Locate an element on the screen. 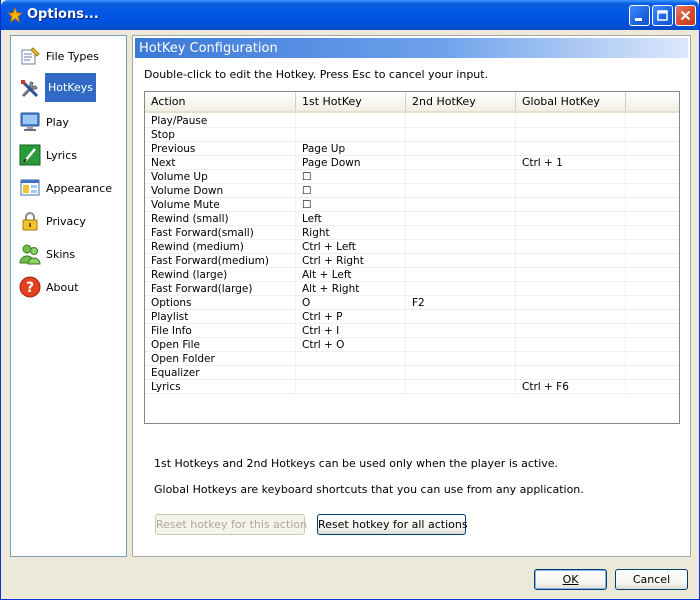  table-row: Rewind (small) Left is located at coordinates (412, 219).